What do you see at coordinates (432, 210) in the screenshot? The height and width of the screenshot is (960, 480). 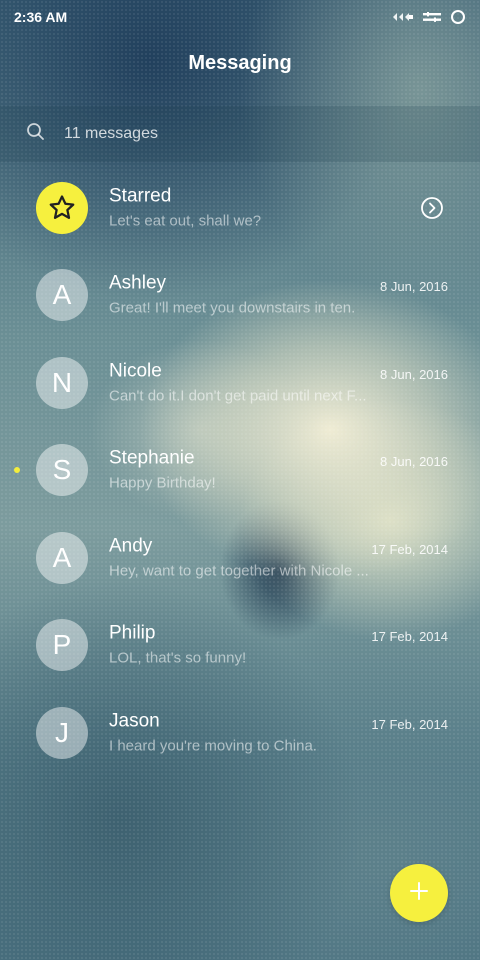 I see `chevron-right-circle-icon` at bounding box center [432, 210].